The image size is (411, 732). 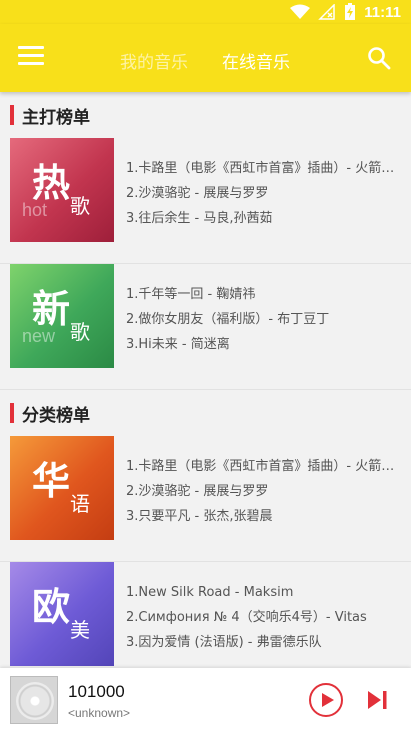 What do you see at coordinates (39, 336) in the screenshot?
I see `cover-en-text: new` at bounding box center [39, 336].